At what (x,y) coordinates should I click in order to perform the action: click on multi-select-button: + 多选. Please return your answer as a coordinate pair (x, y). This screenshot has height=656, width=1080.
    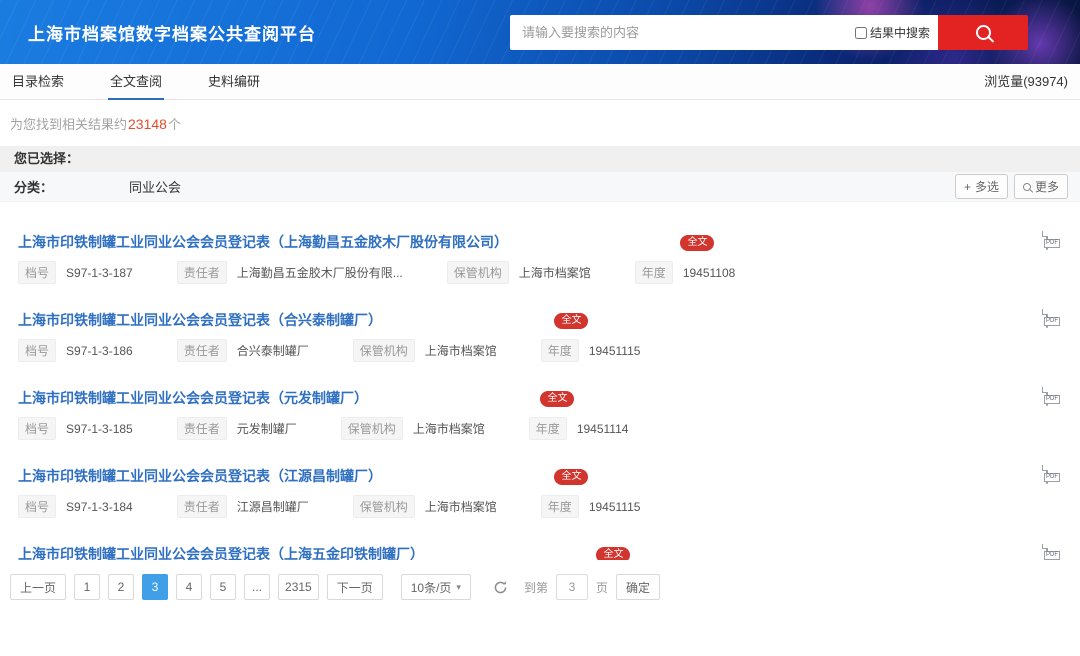
    Looking at the image, I should click on (981, 186).